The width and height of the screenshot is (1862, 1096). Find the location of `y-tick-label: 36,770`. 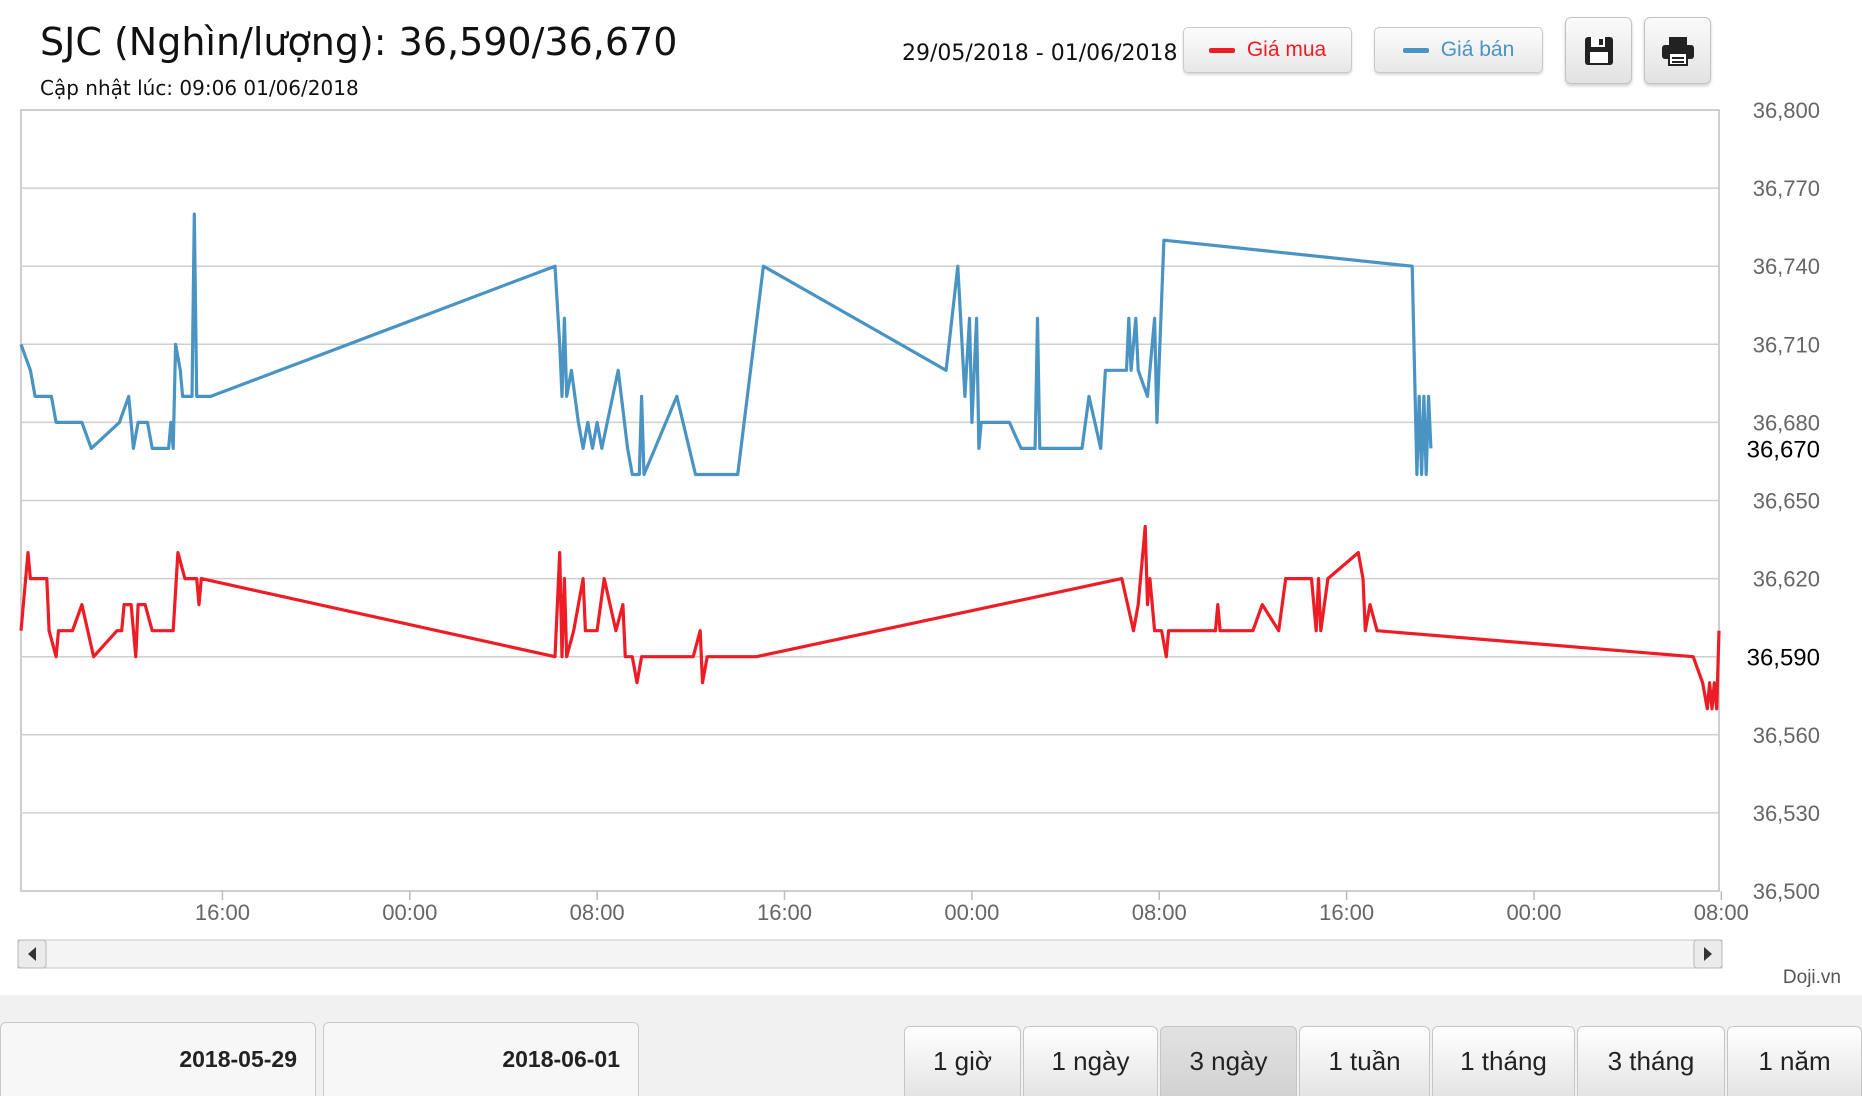

y-tick-label: 36,770 is located at coordinates (1786, 188).